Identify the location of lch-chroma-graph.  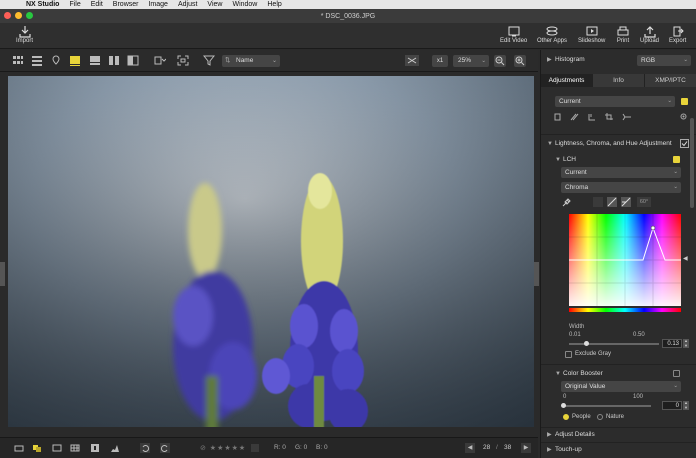
(625, 264).